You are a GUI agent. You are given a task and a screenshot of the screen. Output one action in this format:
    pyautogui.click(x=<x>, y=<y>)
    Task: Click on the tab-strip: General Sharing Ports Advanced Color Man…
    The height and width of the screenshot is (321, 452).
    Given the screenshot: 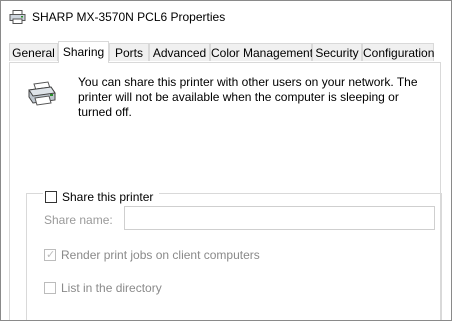 What is the action you would take?
    pyautogui.click(x=226, y=52)
    